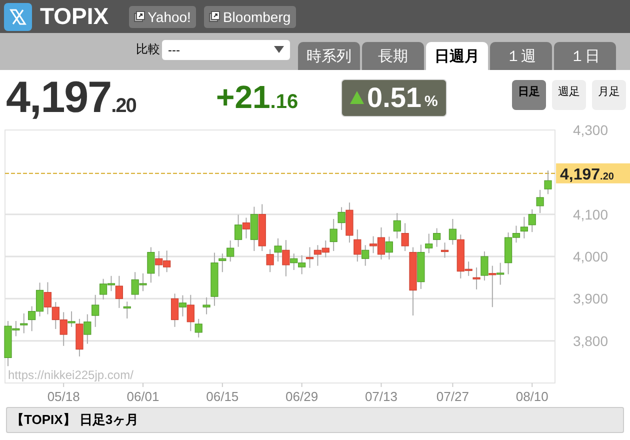  I want to click on x-axis-label: 06/15, so click(222, 396).